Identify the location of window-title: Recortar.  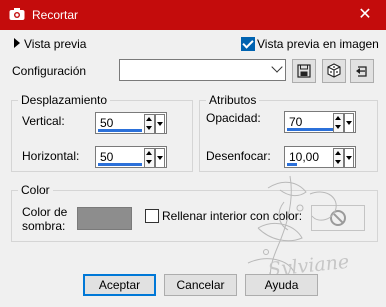
(55, 15).